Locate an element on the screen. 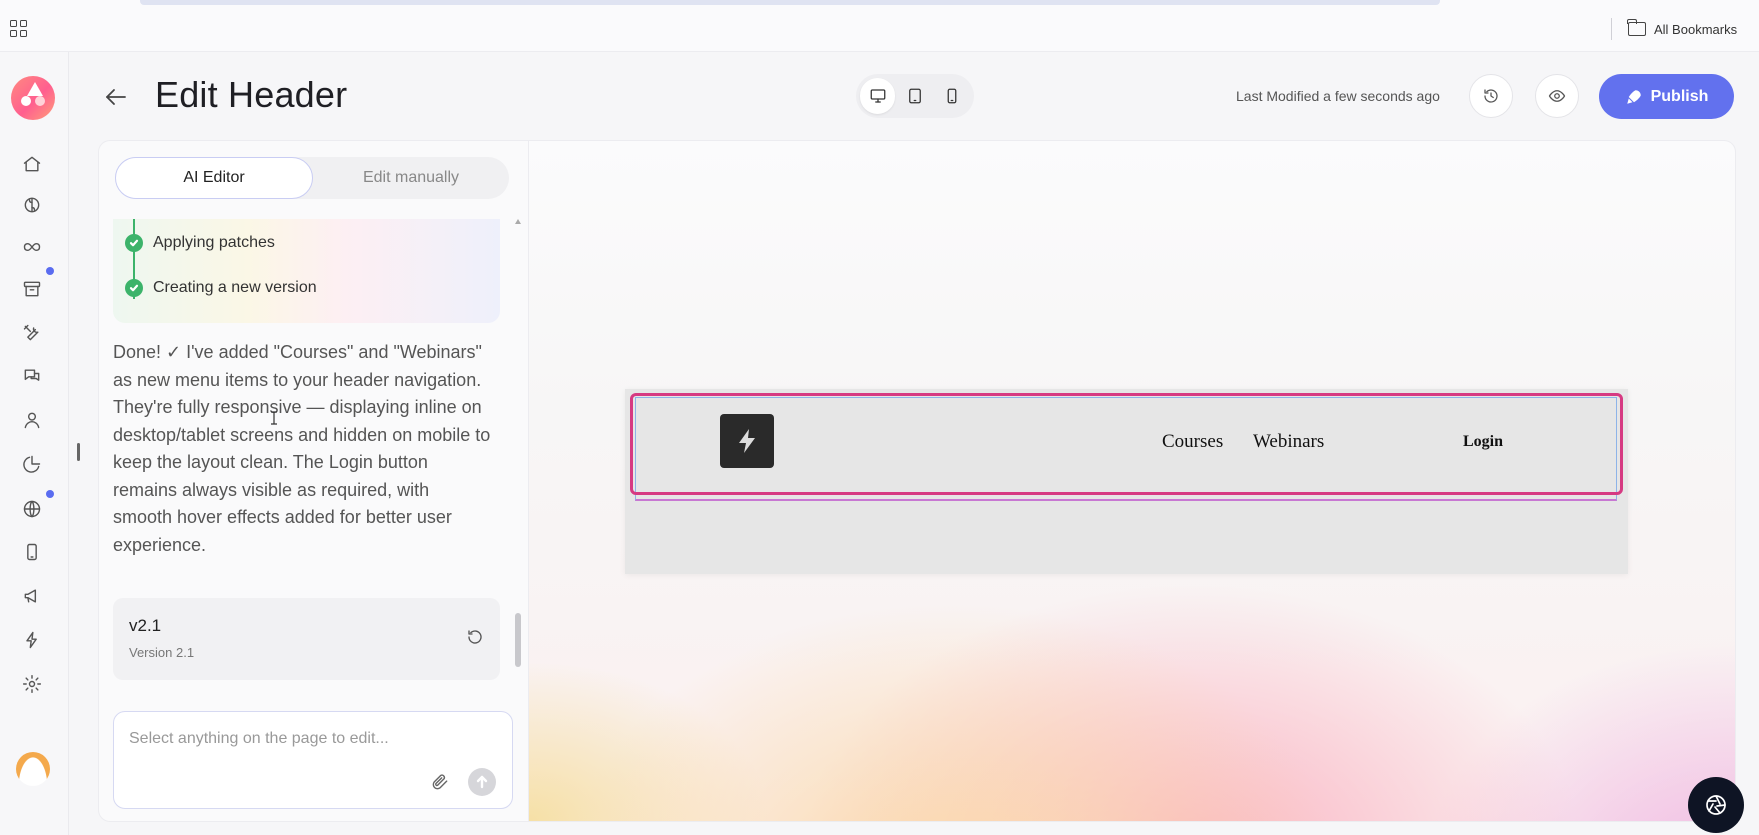  user-icon is located at coordinates (32, 420).